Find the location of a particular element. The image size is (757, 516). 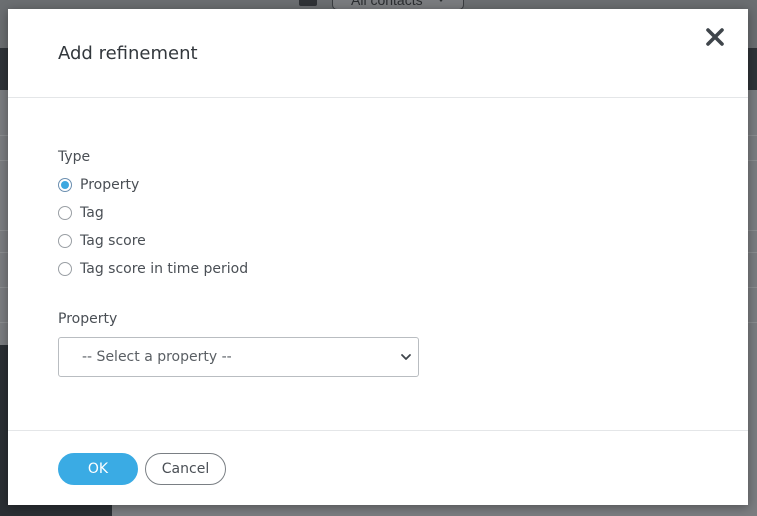

caret-down-icon is located at coordinates (441, 1).